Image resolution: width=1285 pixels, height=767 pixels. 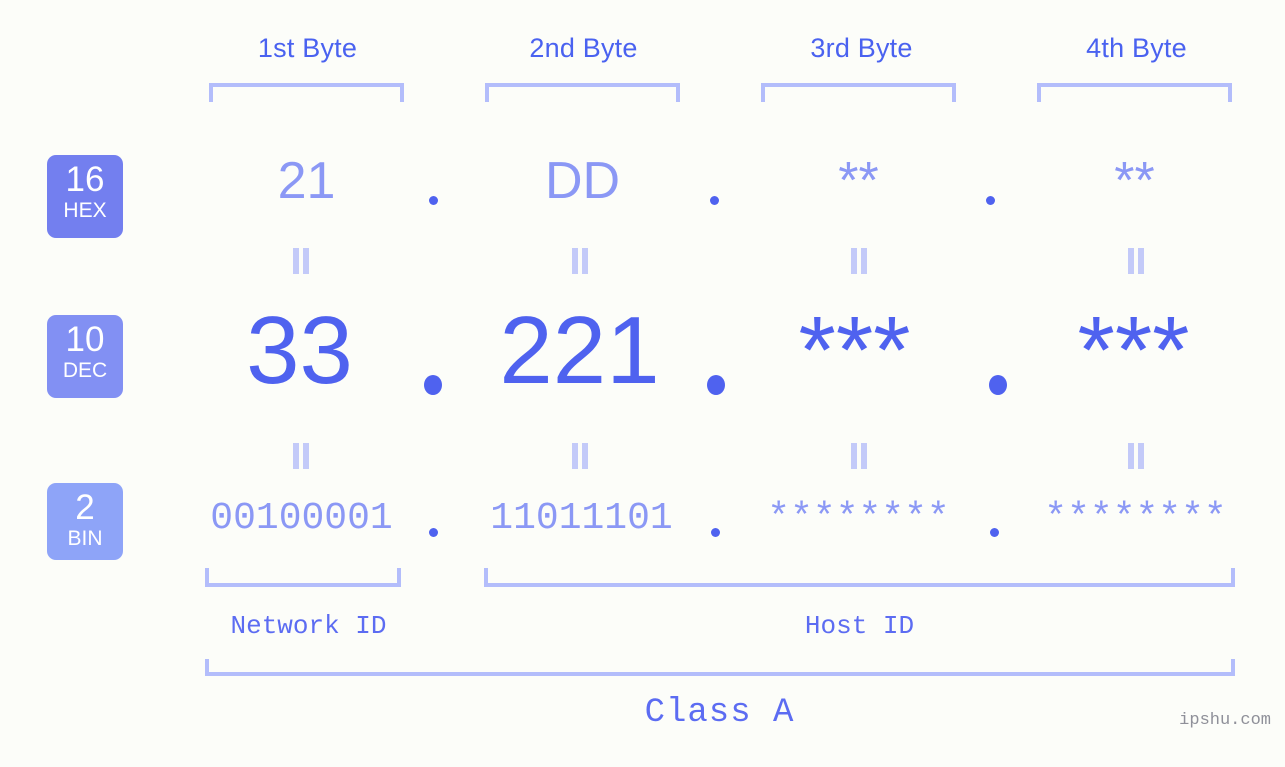 I want to click on base-badge-bin-name: BIN, so click(x=85, y=538).